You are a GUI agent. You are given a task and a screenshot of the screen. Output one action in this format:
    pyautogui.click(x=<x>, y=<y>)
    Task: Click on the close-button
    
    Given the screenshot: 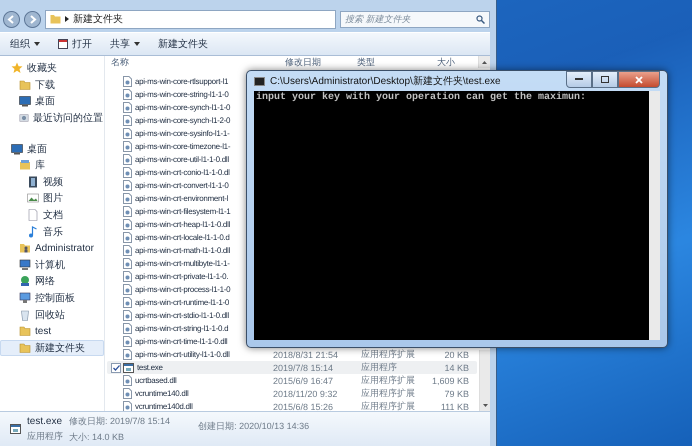 What is the action you would take?
    pyautogui.click(x=639, y=79)
    